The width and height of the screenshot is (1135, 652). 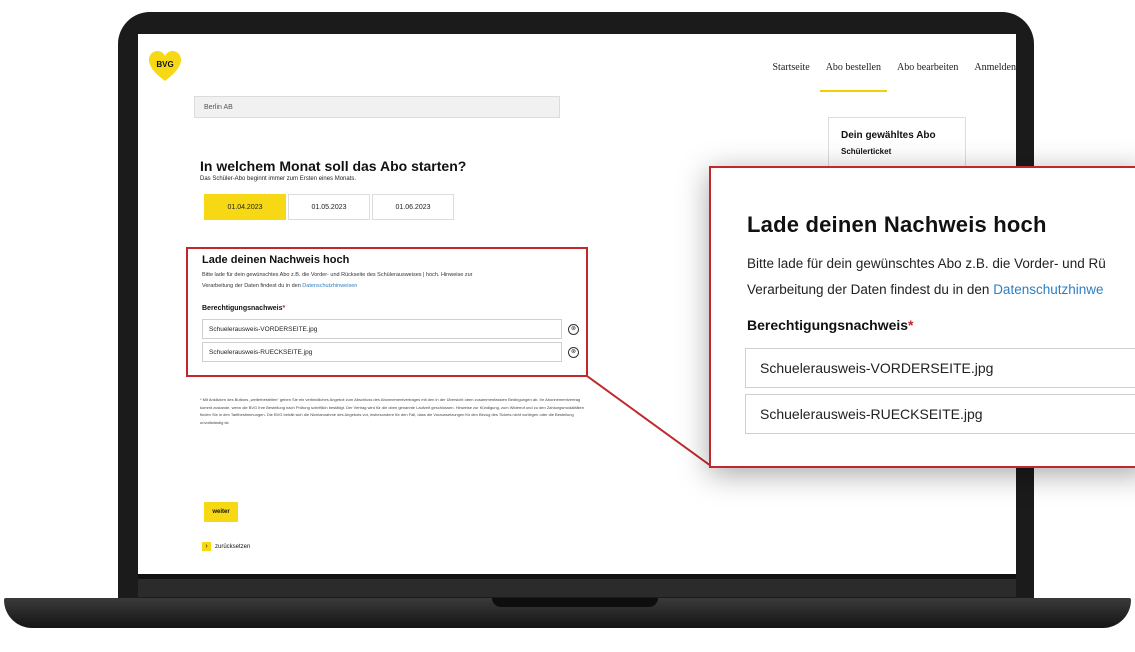 I want to click on weiter-button: weiter, so click(x=221, y=512).